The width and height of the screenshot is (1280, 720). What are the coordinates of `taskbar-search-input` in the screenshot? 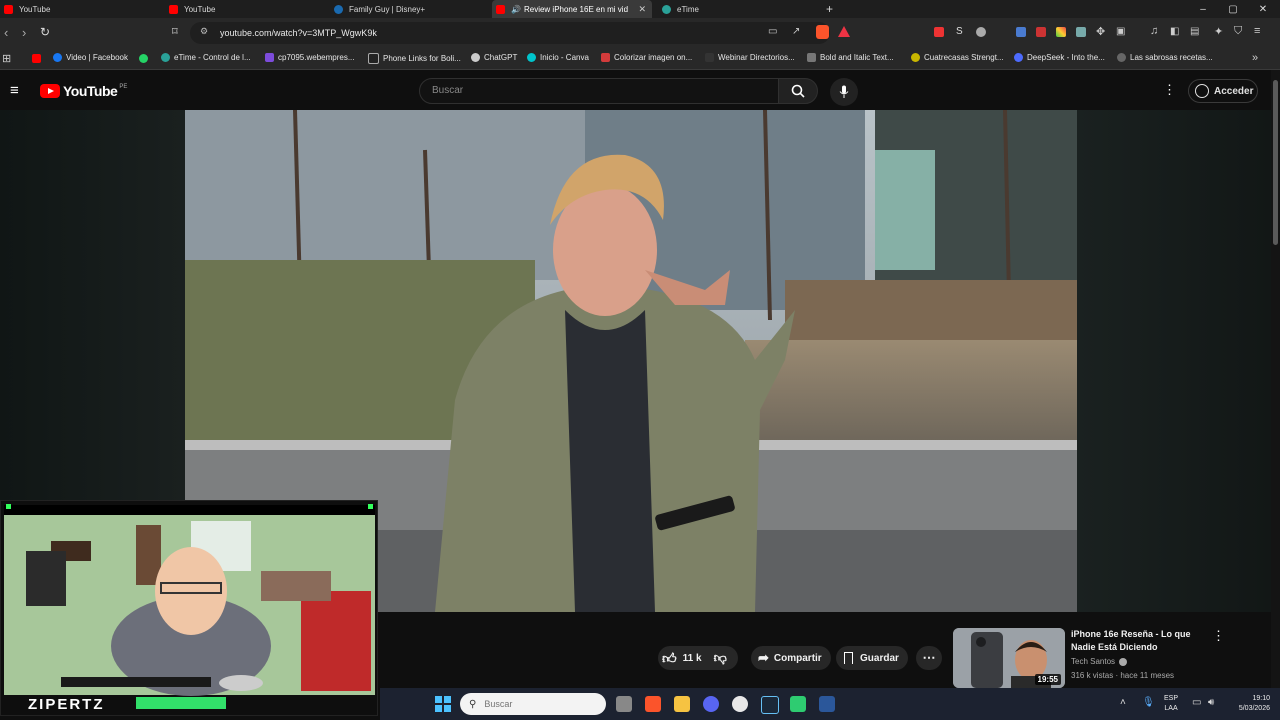 It's located at (534, 704).